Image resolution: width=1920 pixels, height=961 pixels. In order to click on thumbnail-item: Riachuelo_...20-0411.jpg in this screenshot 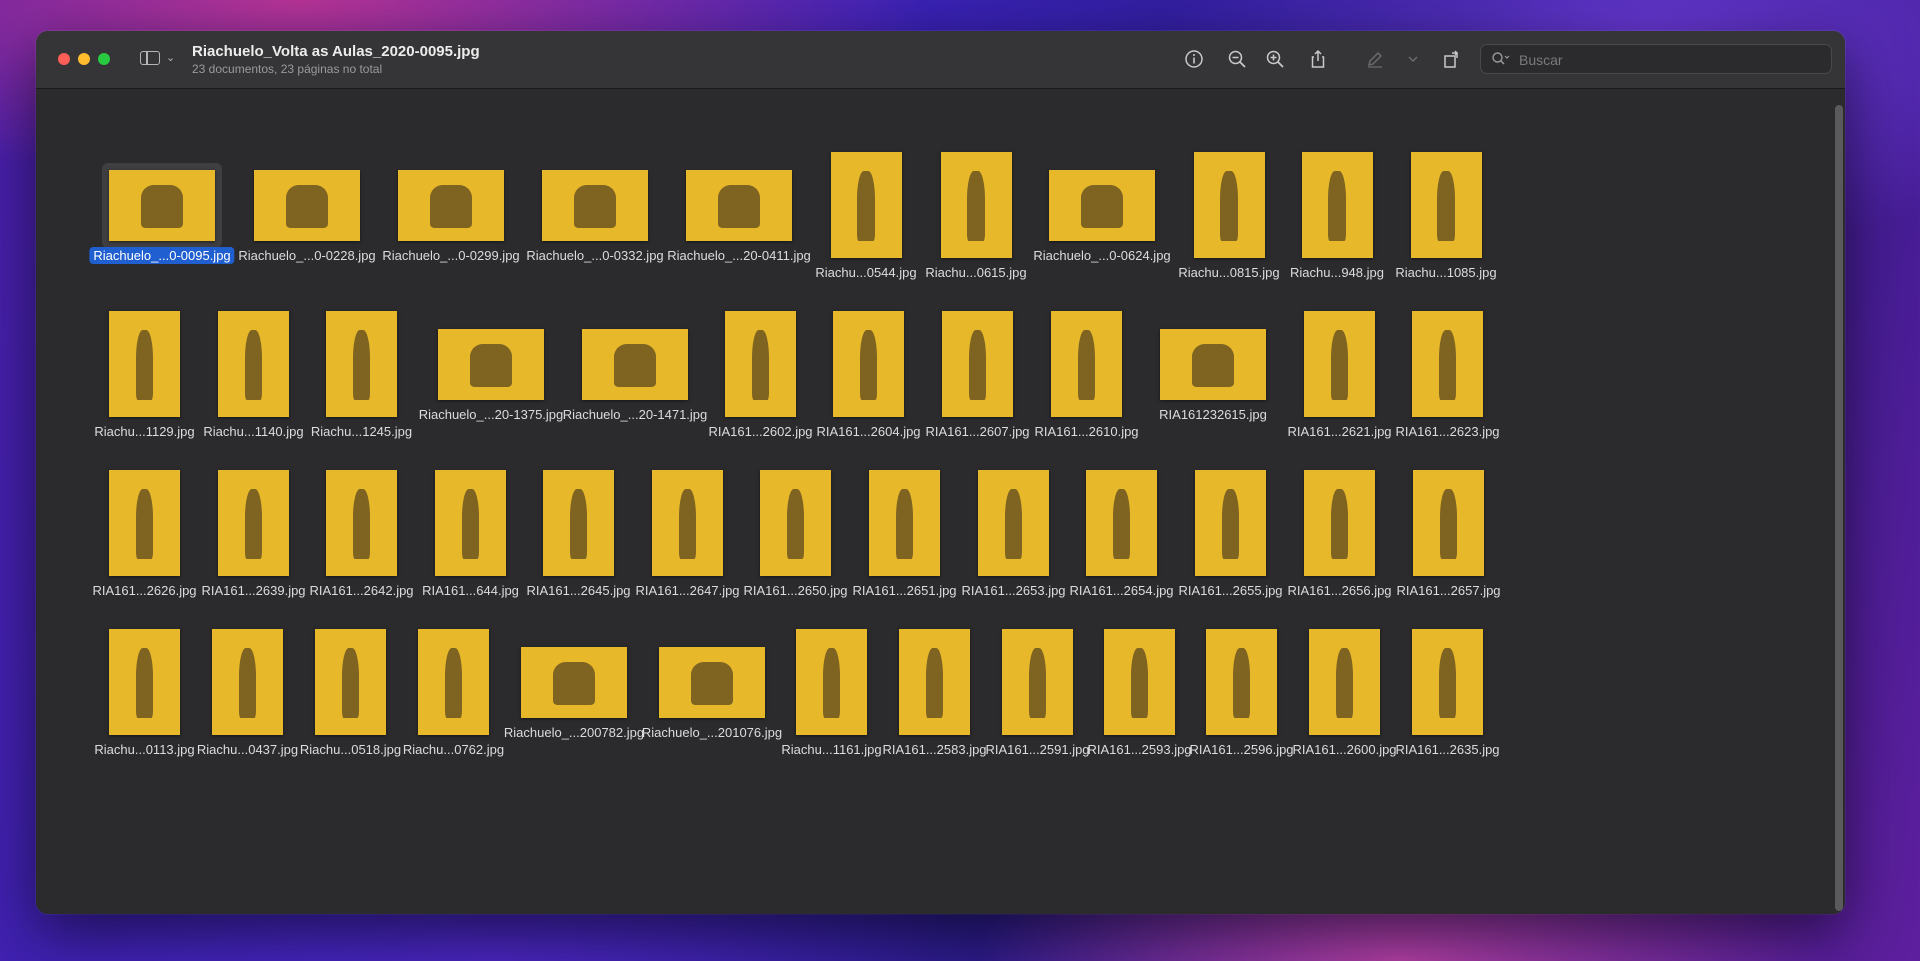, I will do `click(739, 216)`.